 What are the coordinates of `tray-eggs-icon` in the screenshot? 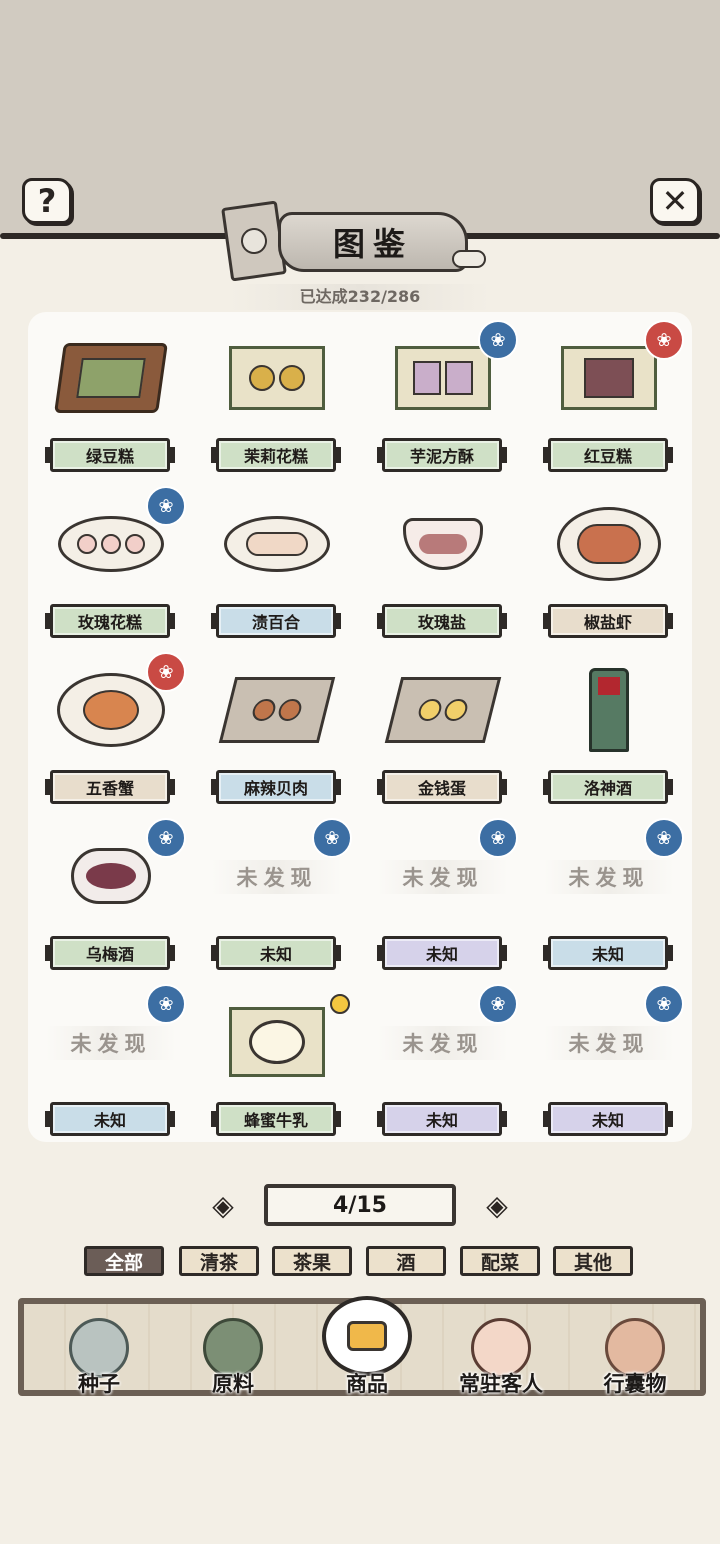 It's located at (443, 710).